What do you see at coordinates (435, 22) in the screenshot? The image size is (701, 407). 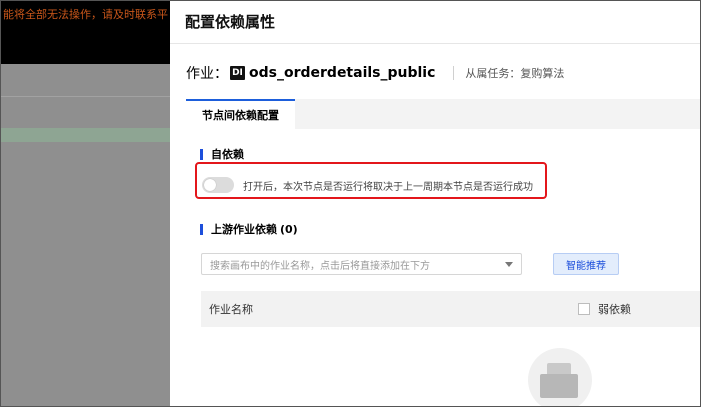 I see `drawer-header: 配置依赖属性` at bounding box center [435, 22].